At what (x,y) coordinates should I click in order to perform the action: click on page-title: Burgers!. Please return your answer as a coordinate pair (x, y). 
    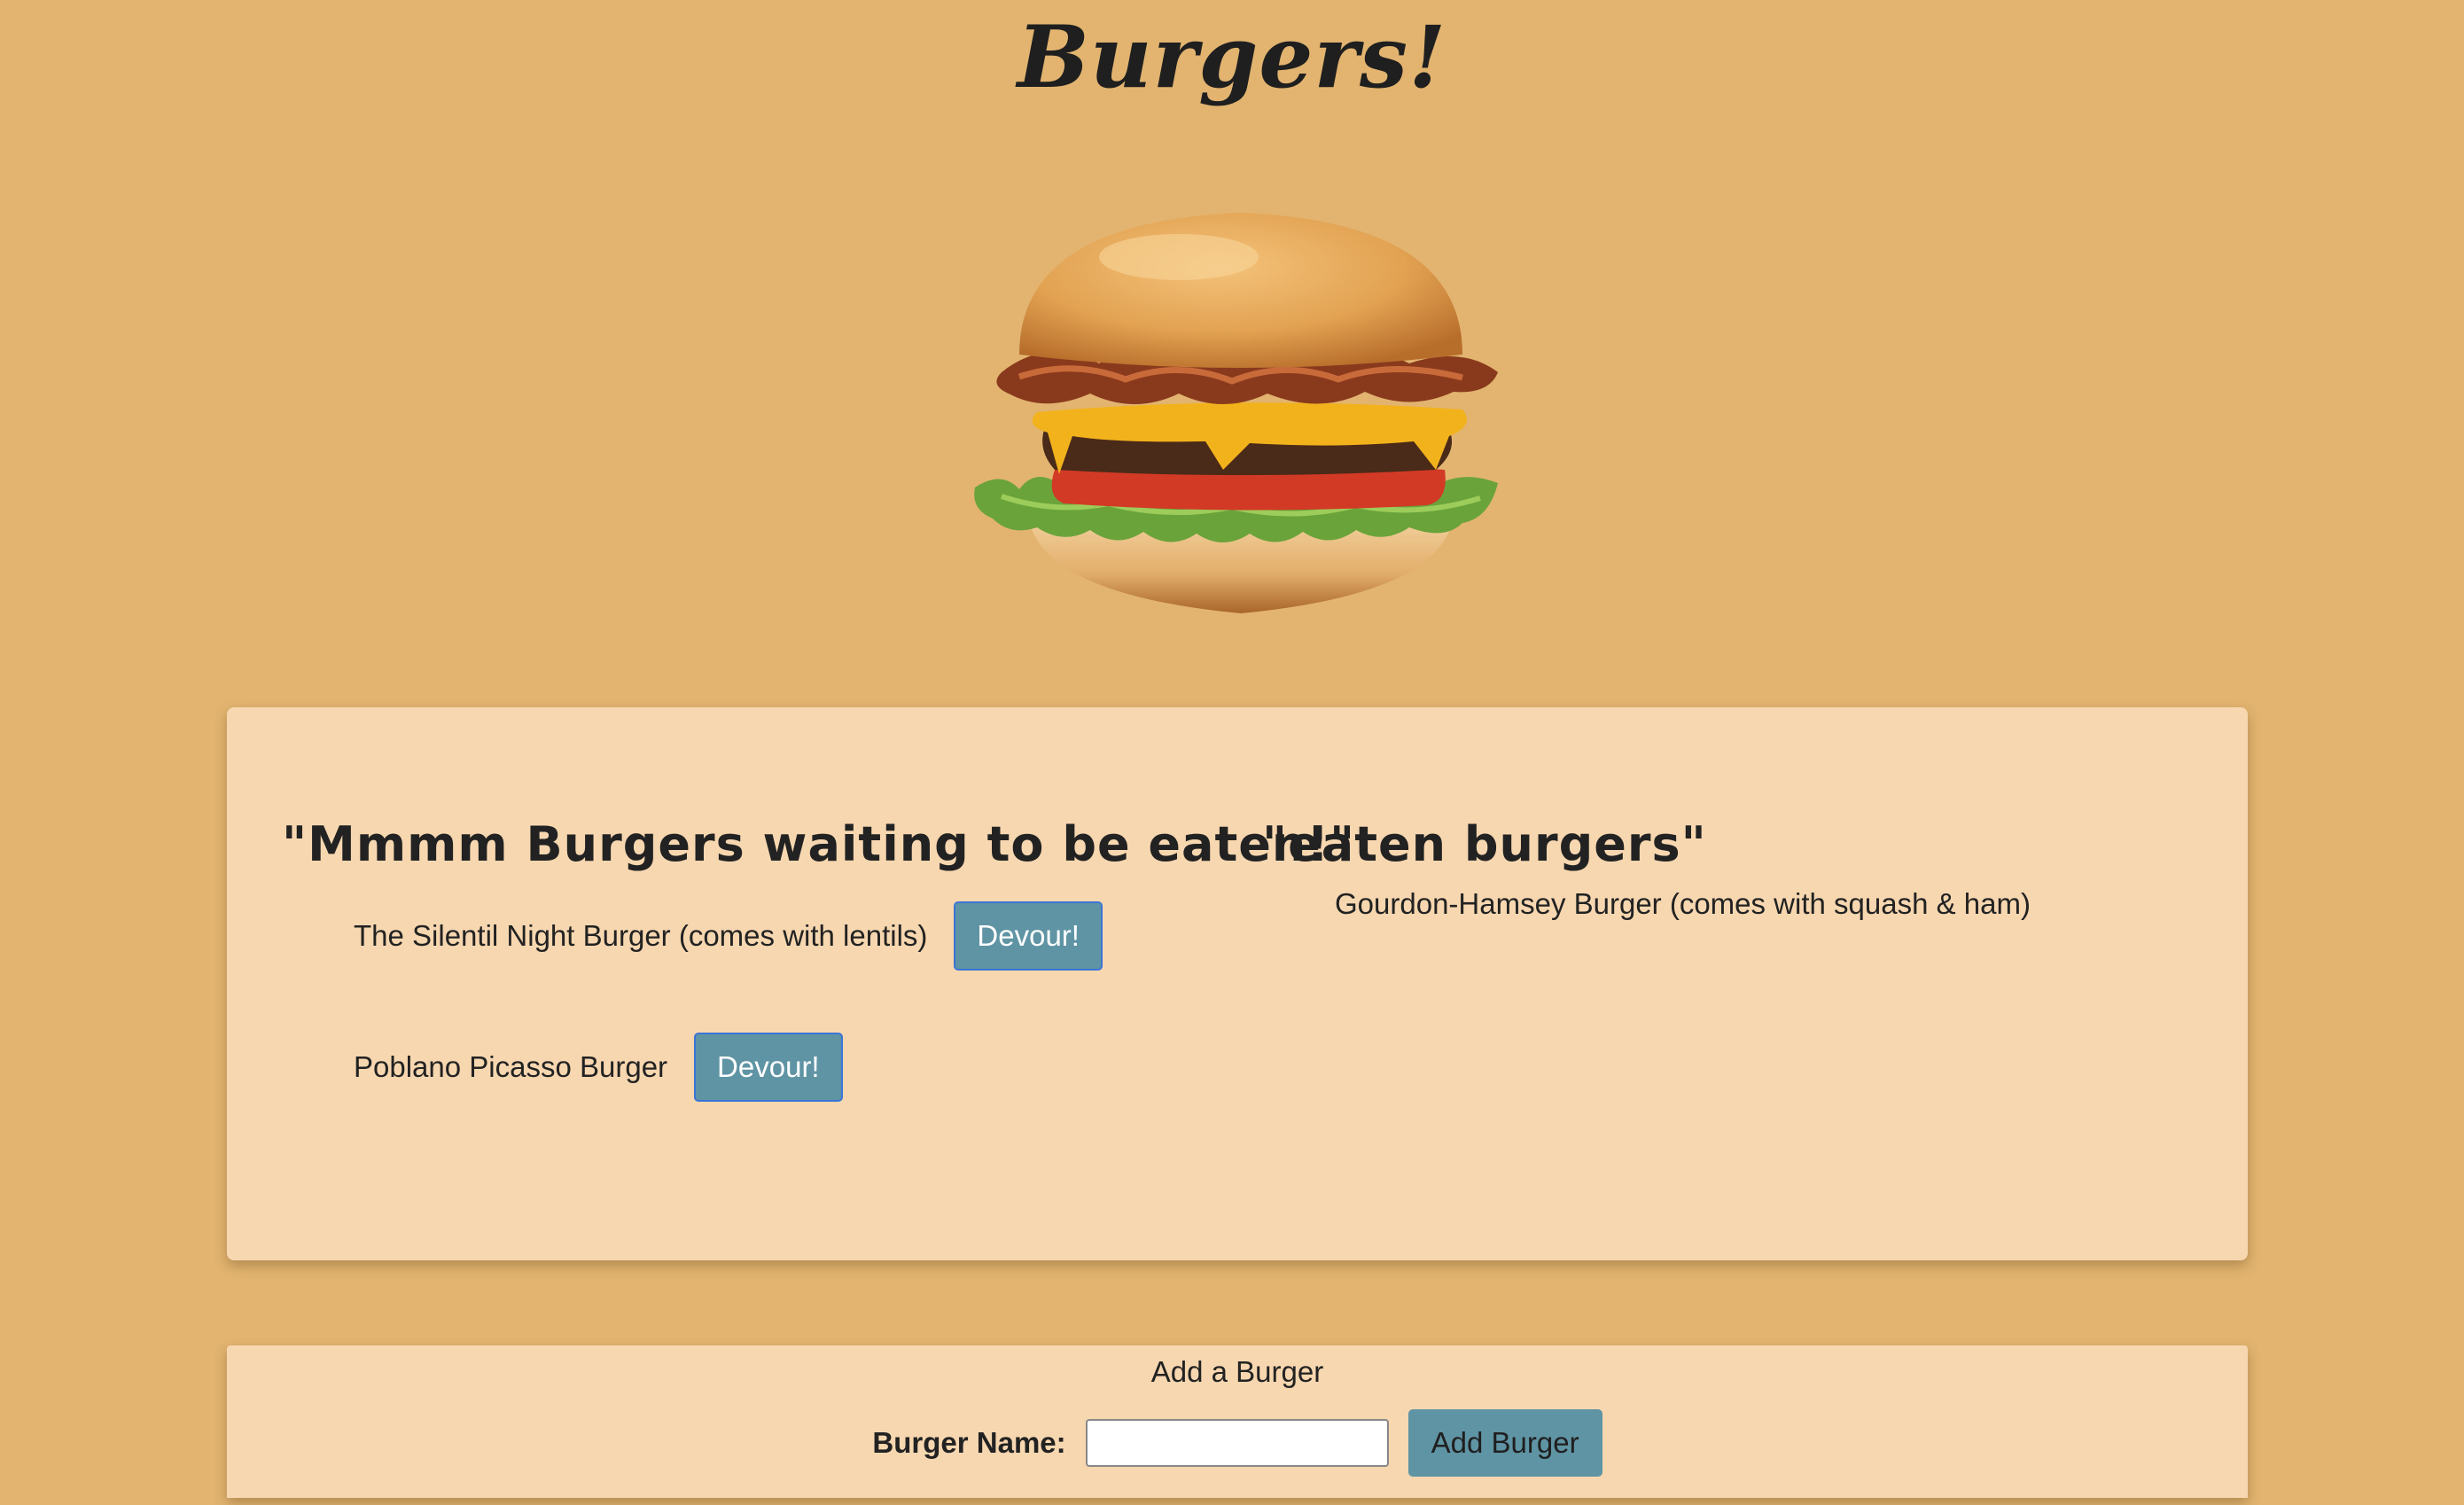
    Looking at the image, I should click on (1232, 57).